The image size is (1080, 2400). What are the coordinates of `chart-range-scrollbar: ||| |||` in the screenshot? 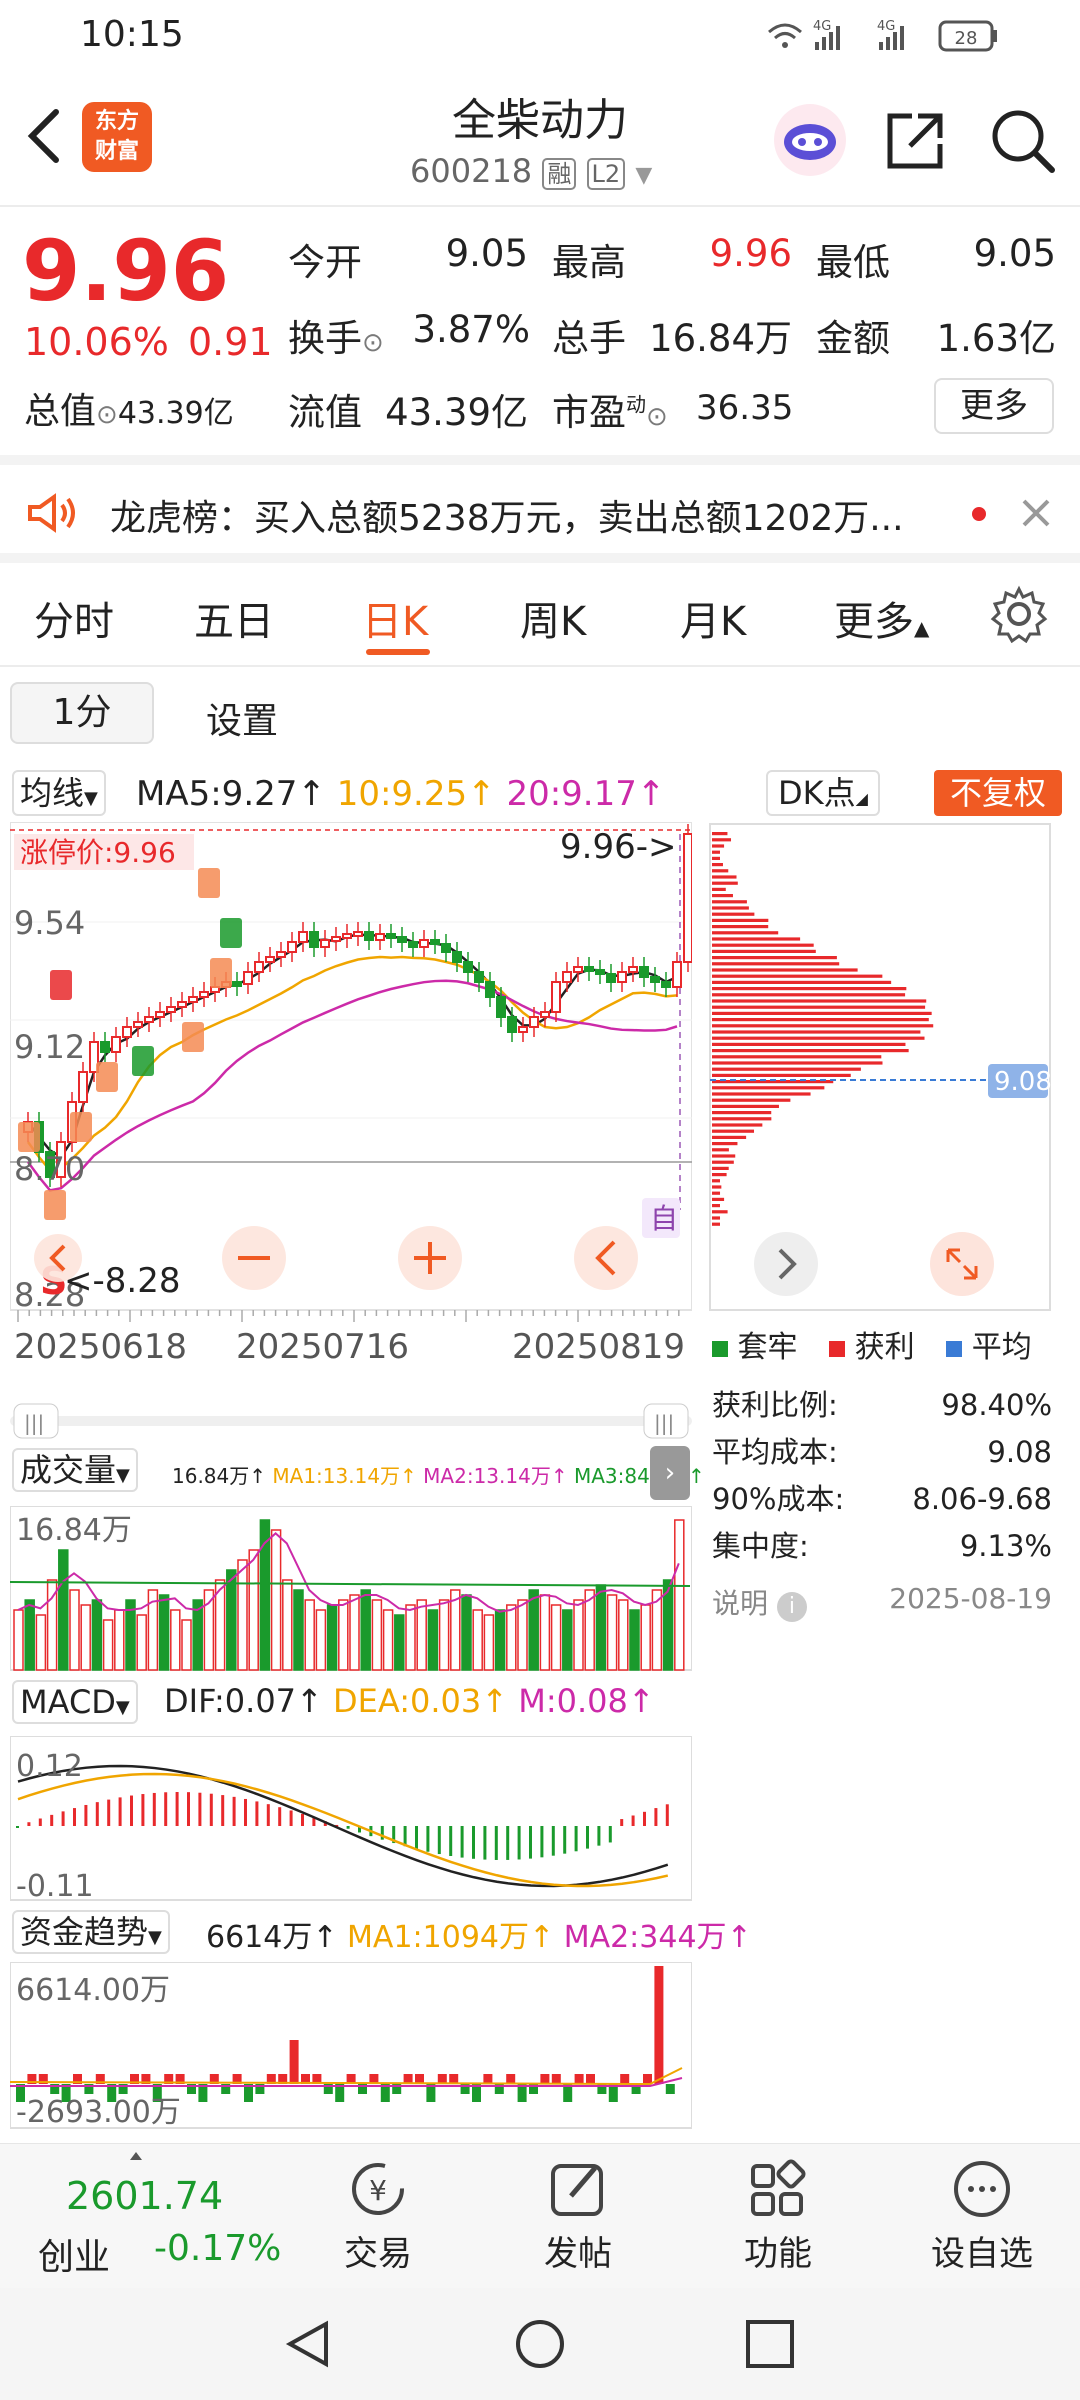 It's located at (351, 1421).